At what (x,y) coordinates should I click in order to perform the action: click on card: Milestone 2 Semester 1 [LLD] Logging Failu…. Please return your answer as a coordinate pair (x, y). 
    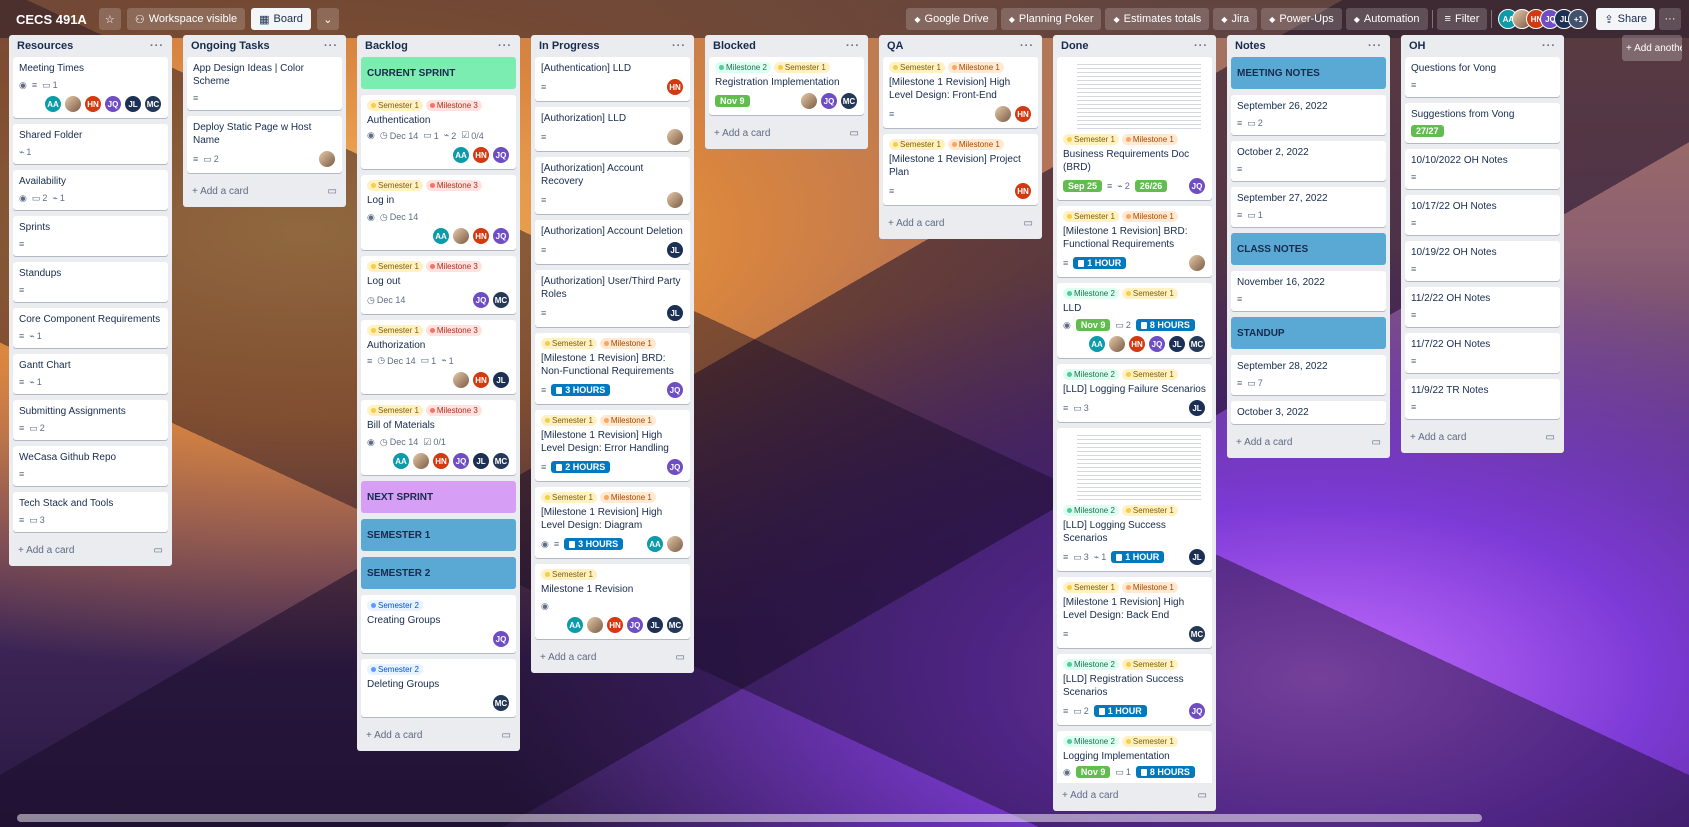
    Looking at the image, I should click on (1134, 393).